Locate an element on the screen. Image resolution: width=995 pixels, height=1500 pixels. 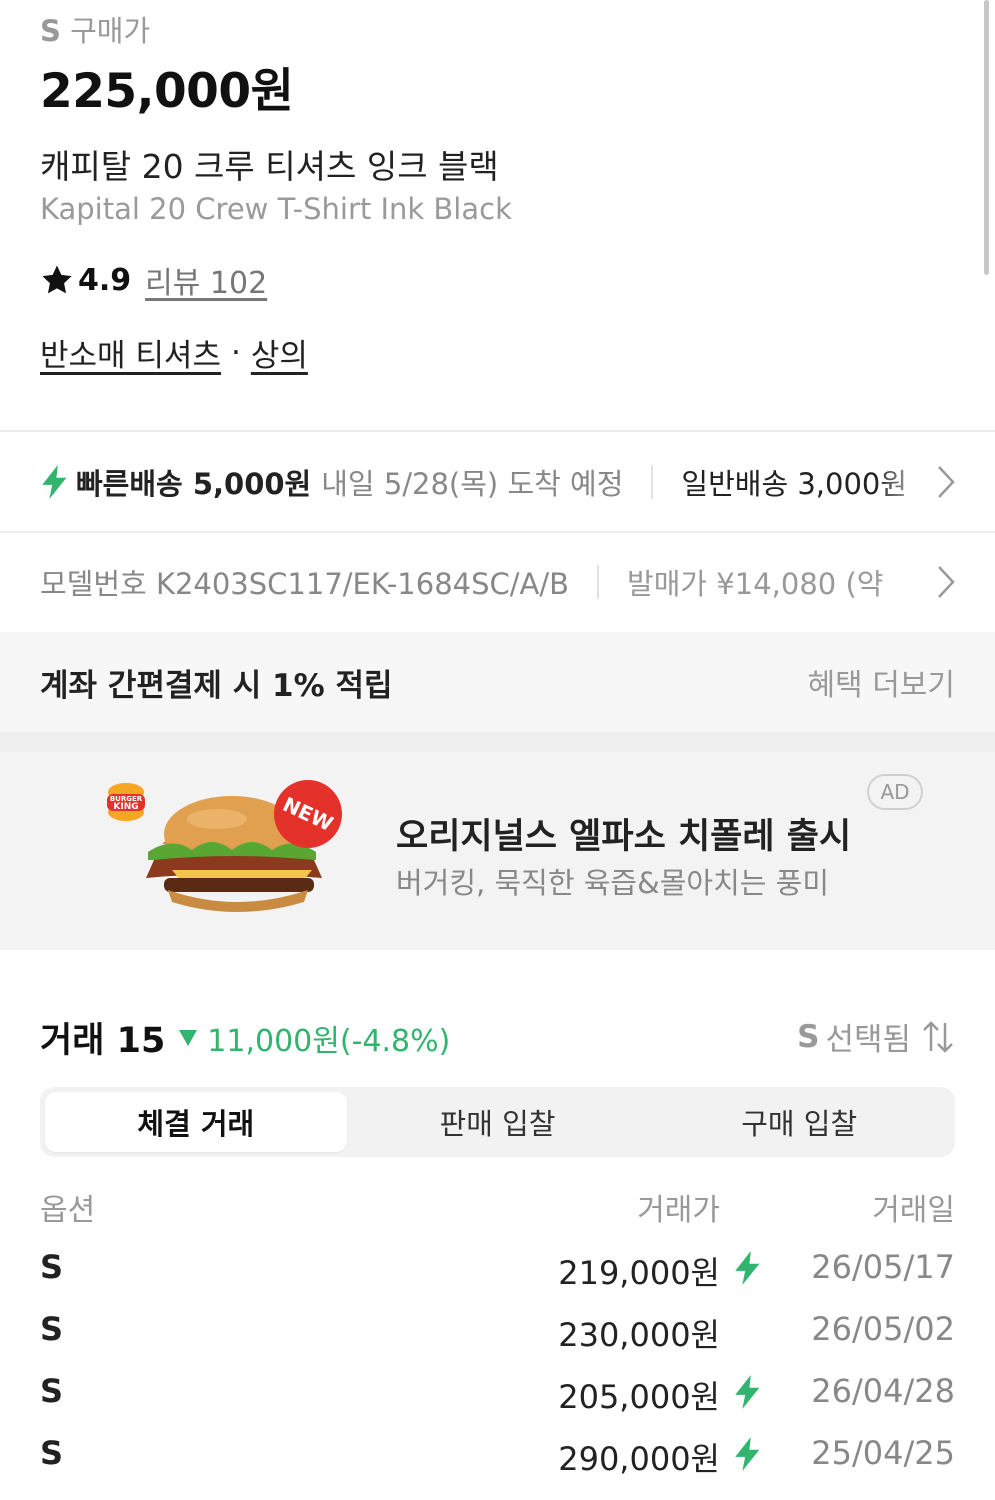
section-gap is located at coordinates (497, 742).